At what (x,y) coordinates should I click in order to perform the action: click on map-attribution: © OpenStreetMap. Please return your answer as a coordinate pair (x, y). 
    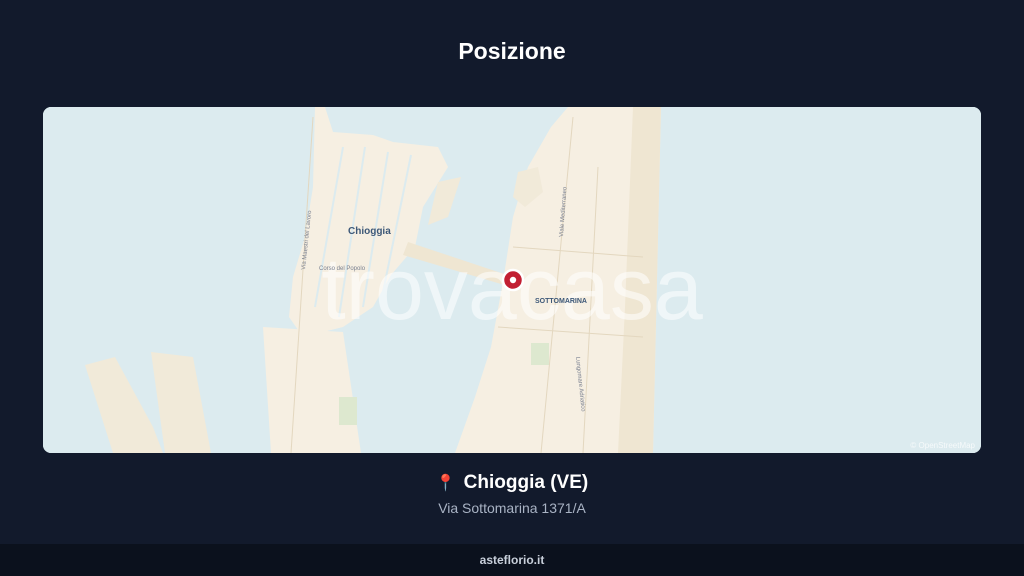
    Looking at the image, I should click on (942, 445).